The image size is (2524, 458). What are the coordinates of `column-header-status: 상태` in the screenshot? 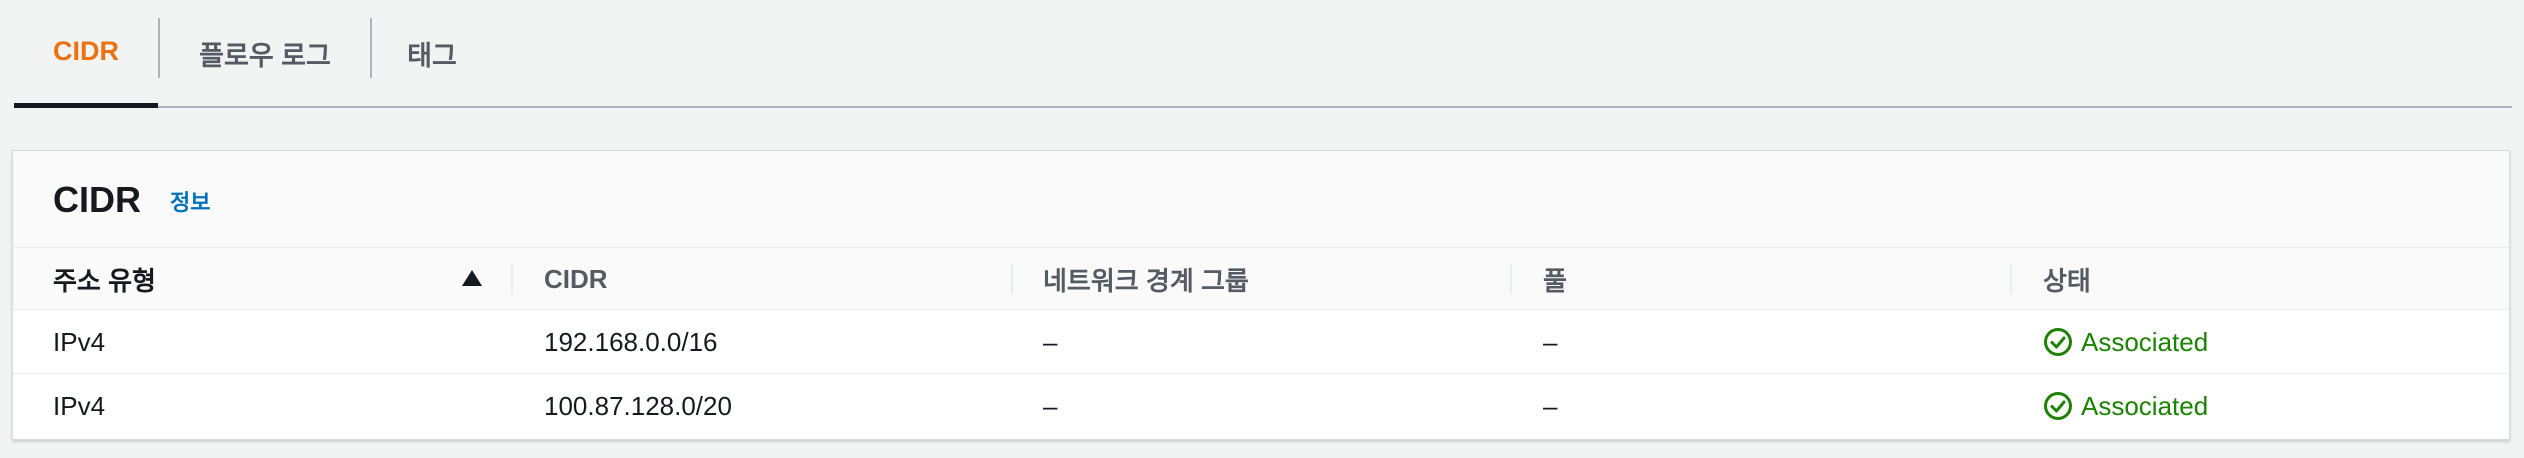 It's located at (2067, 280).